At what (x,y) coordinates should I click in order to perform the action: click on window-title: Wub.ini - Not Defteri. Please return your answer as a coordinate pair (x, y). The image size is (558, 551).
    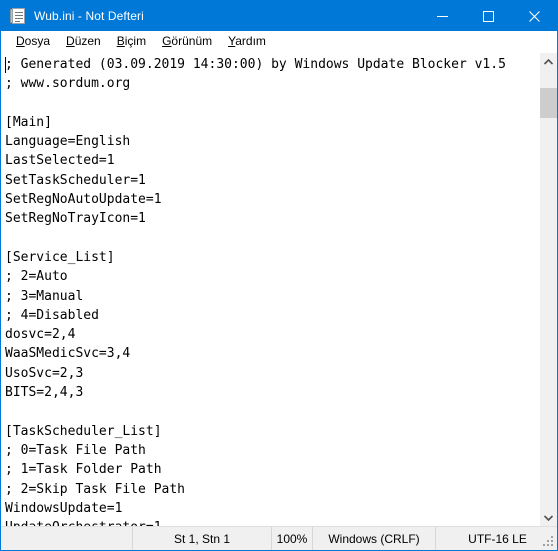
    Looking at the image, I should click on (89, 16).